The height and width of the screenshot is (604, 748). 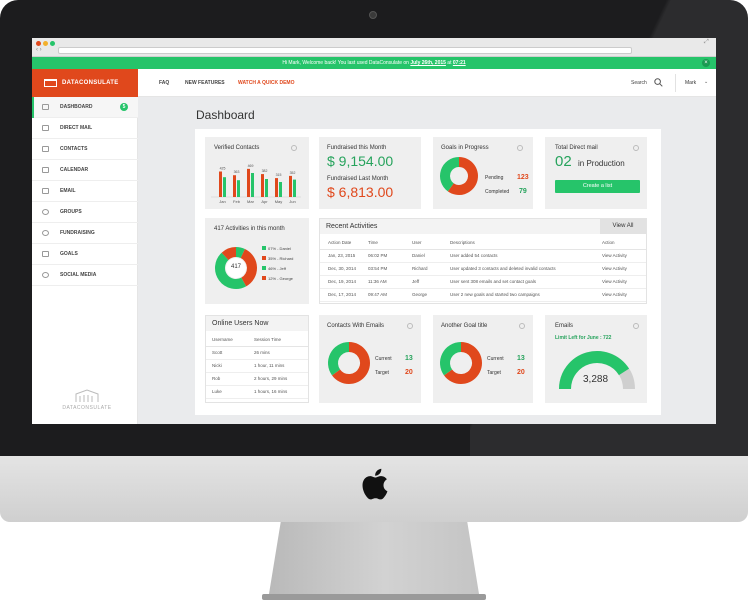 I want to click on sidebar-item-label: FUNDRAISING, so click(x=77, y=233).